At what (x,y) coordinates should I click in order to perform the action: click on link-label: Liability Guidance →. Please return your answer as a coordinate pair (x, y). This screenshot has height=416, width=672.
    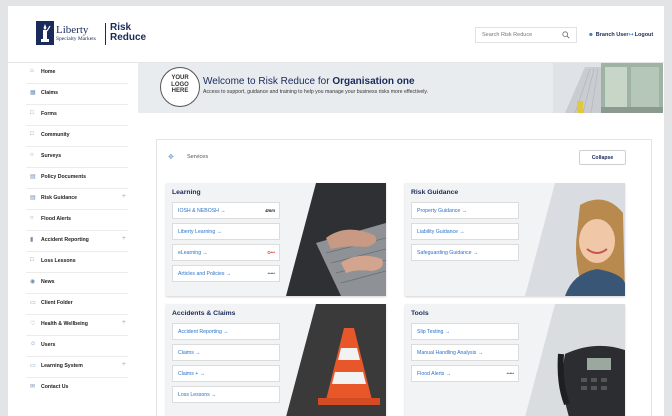
    Looking at the image, I should click on (441, 232).